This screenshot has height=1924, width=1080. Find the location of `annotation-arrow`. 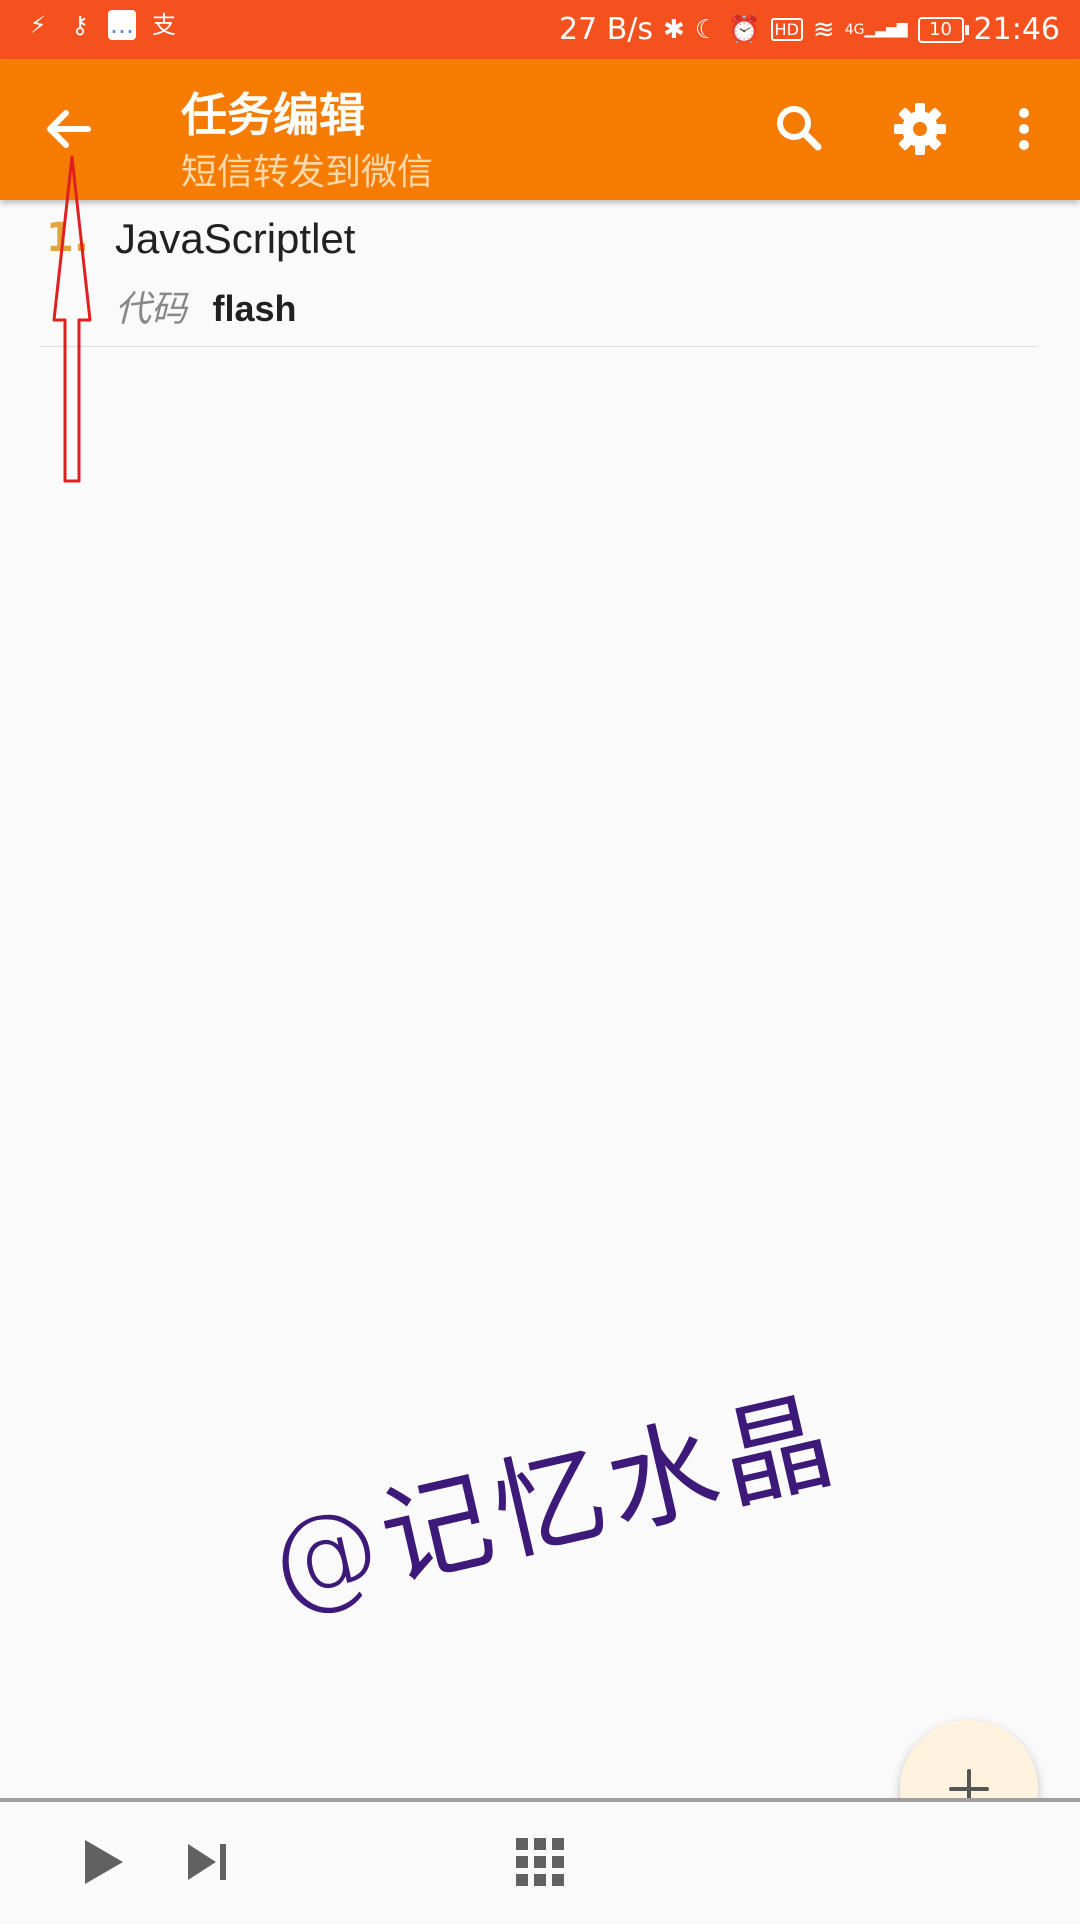

annotation-arrow is located at coordinates (72, 319).